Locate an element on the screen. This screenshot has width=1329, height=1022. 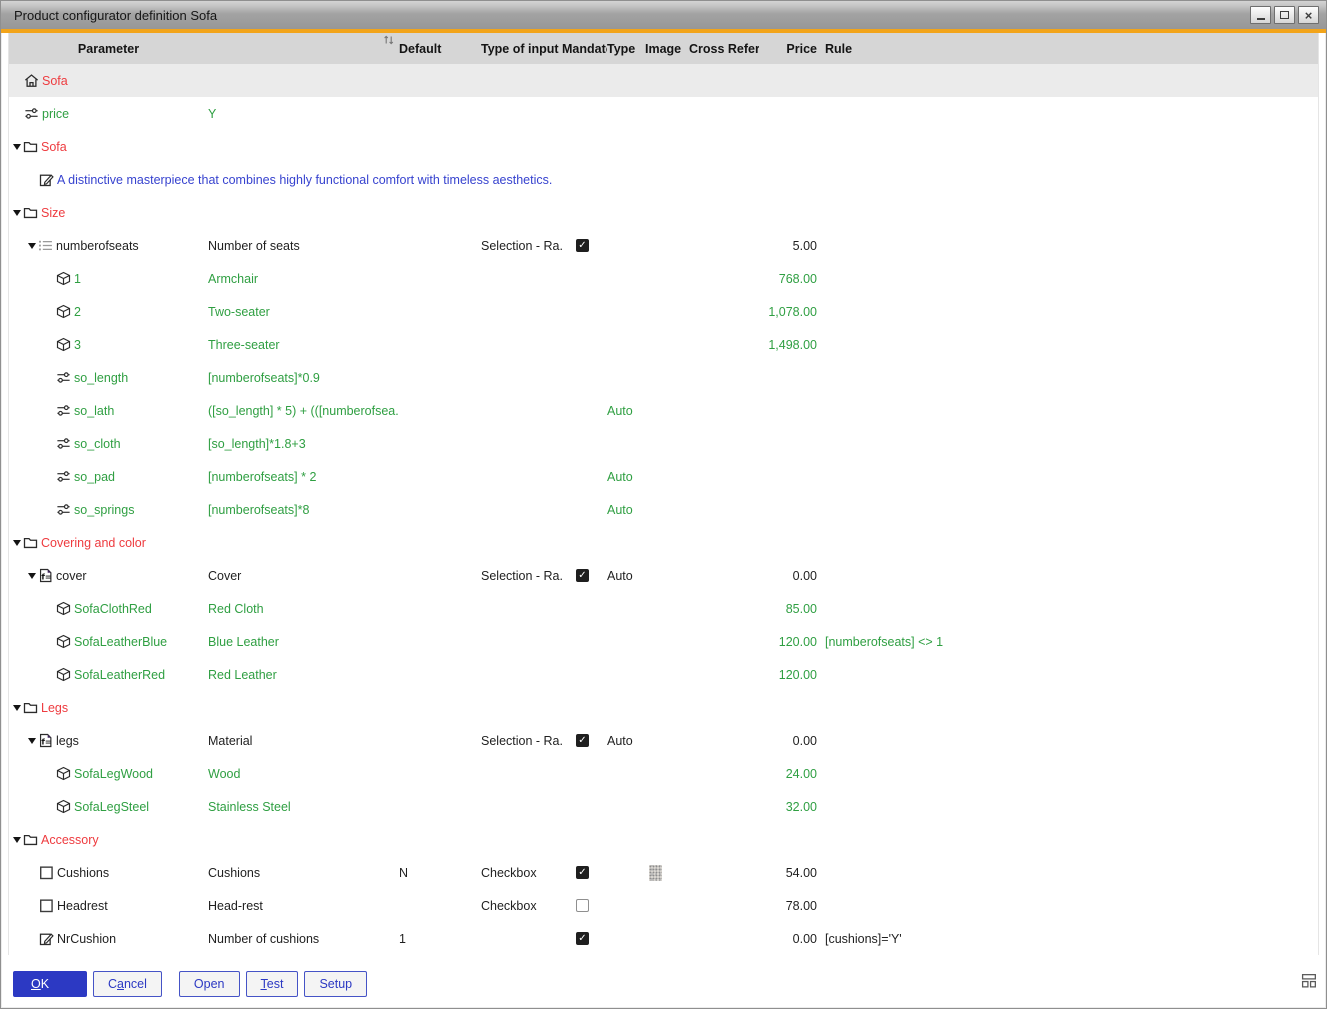
price-value is located at coordinates (790, 146).